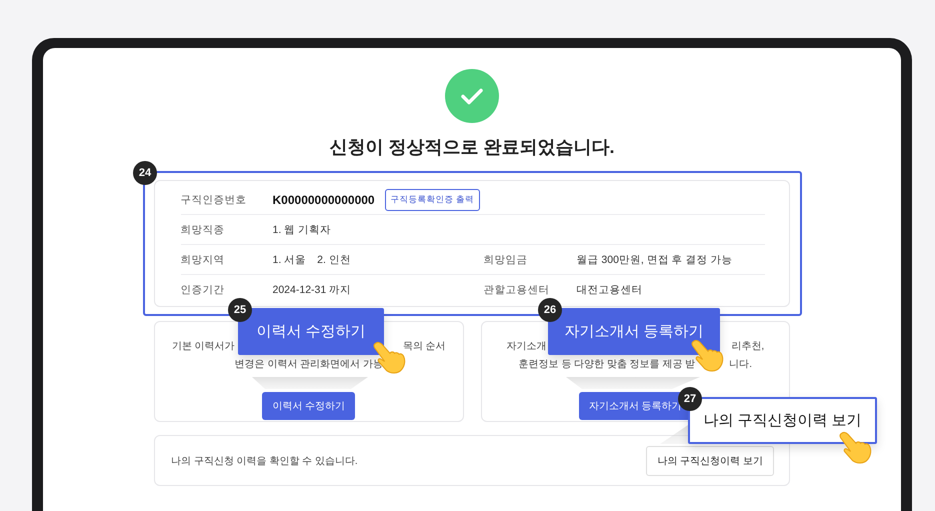 This screenshot has width=935, height=511. What do you see at coordinates (312, 289) in the screenshot?
I see `field-value: 2024-12-31 까지` at bounding box center [312, 289].